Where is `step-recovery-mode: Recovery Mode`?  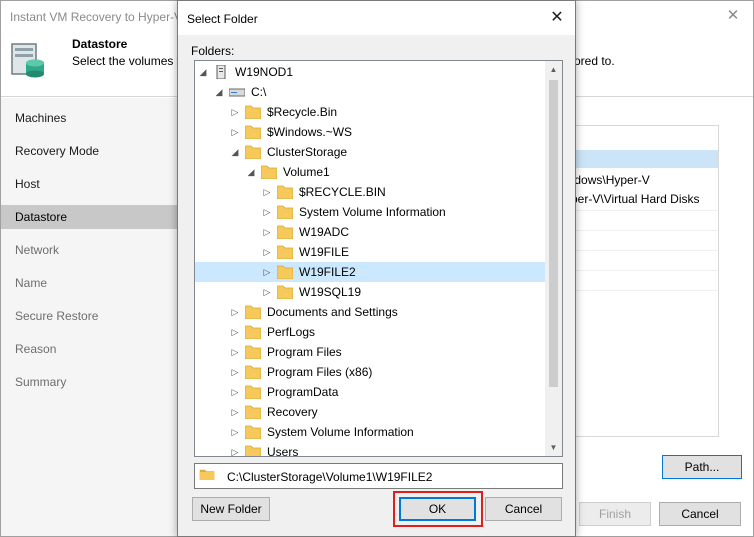
step-recovery-mode: Recovery Mode is located at coordinates (90, 151).